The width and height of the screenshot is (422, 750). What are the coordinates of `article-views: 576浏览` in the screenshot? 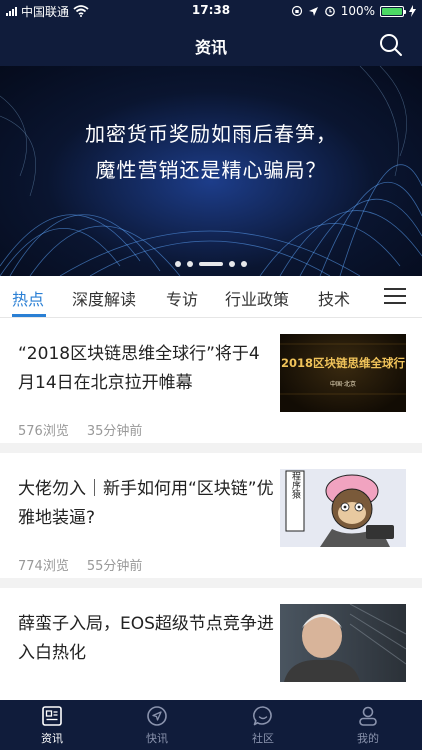 It's located at (43, 431).